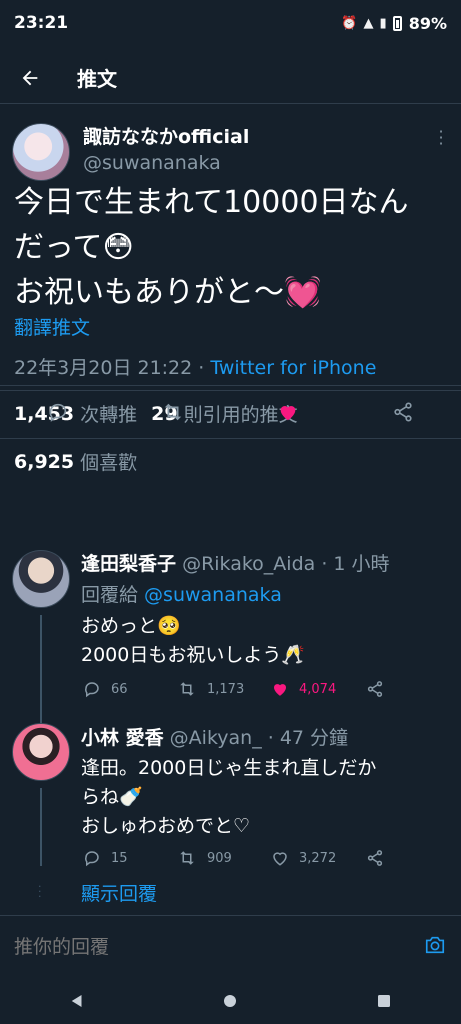 The image size is (461, 1024). Describe the element at coordinates (368, 23) in the screenshot. I see `wifi-icon: ▲` at that location.